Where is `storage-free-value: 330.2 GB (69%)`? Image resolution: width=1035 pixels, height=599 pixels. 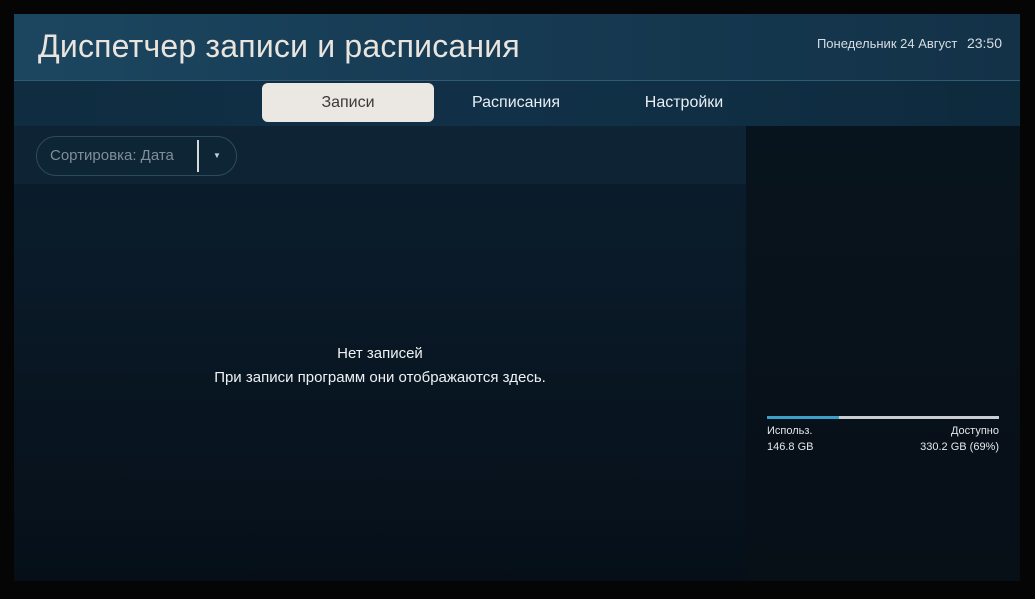
storage-free-value: 330.2 GB (69%) is located at coordinates (959, 447).